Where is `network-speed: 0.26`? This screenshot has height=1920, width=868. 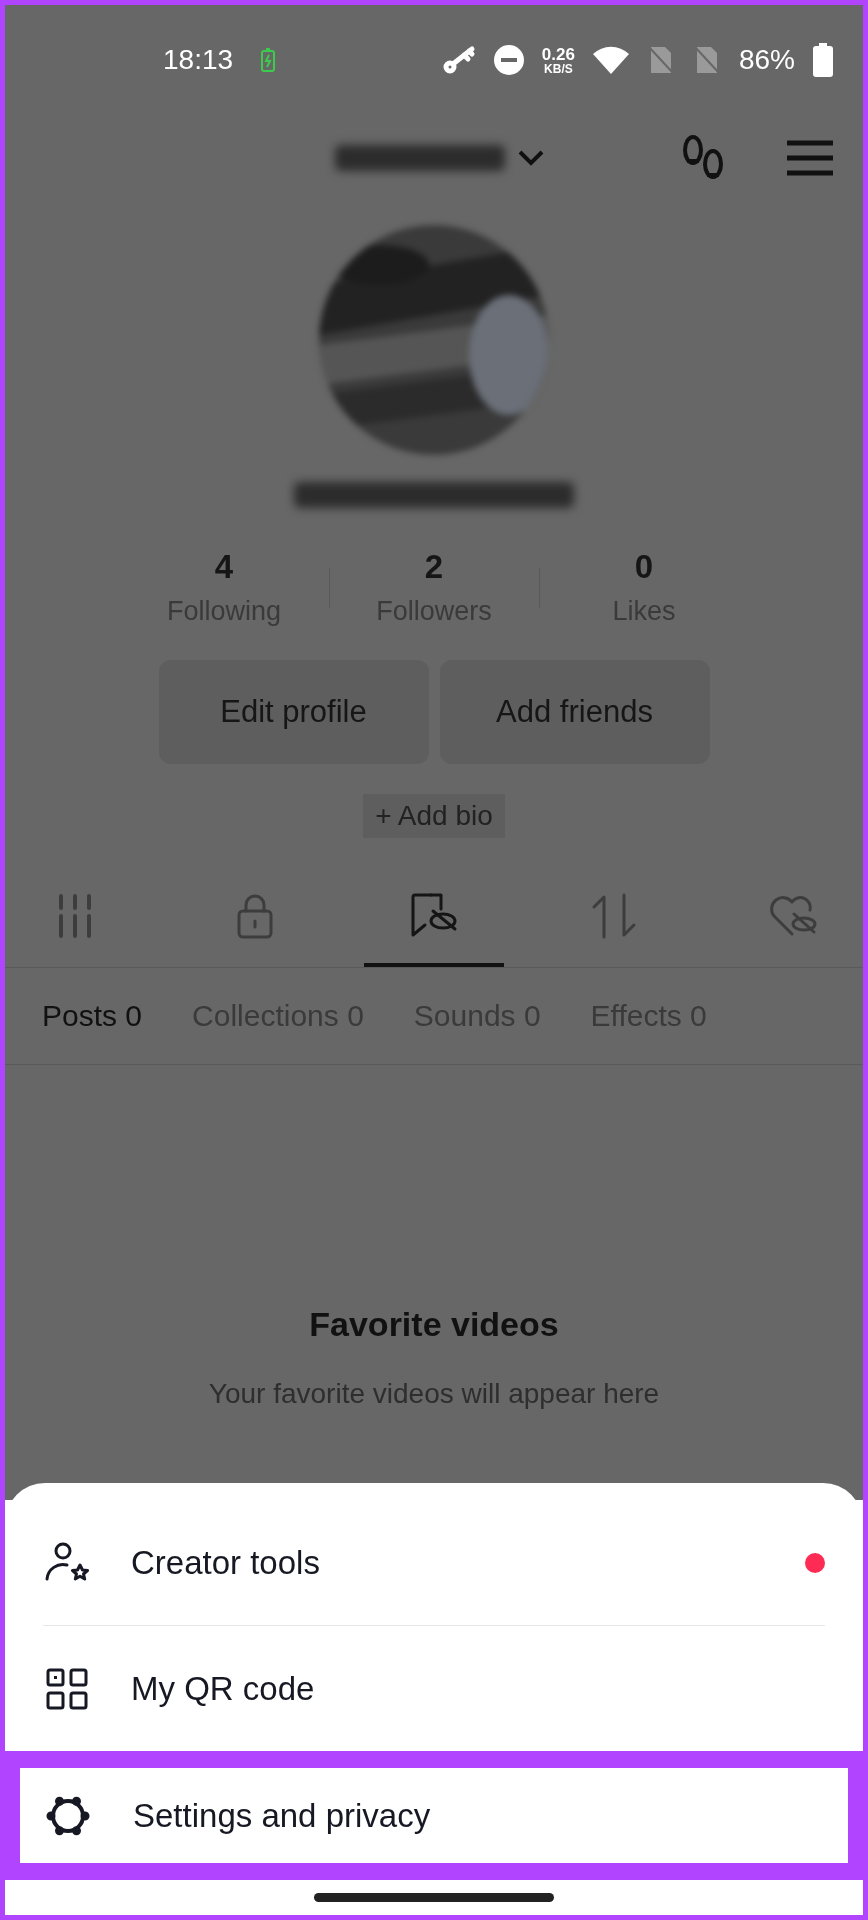 network-speed: 0.26 is located at coordinates (558, 54).